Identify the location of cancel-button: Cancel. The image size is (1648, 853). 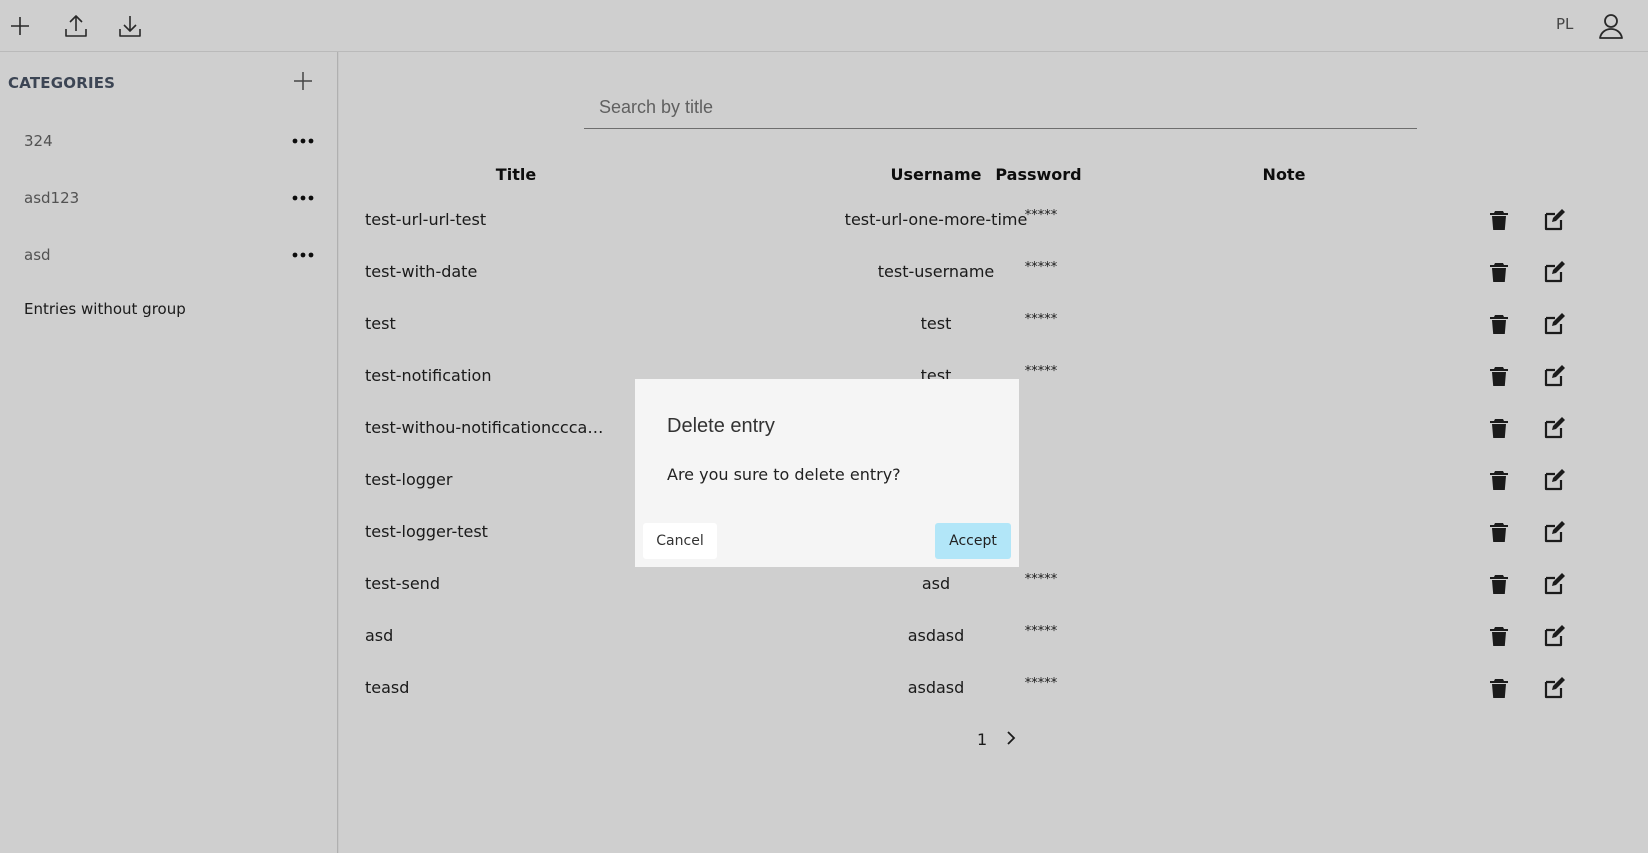
(680, 541).